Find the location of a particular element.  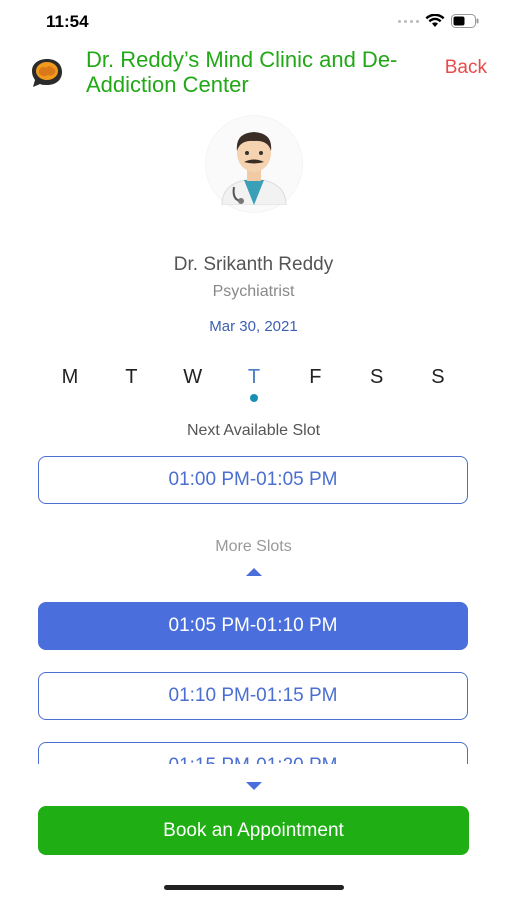

doctor-emoji-icon is located at coordinates (254, 168).